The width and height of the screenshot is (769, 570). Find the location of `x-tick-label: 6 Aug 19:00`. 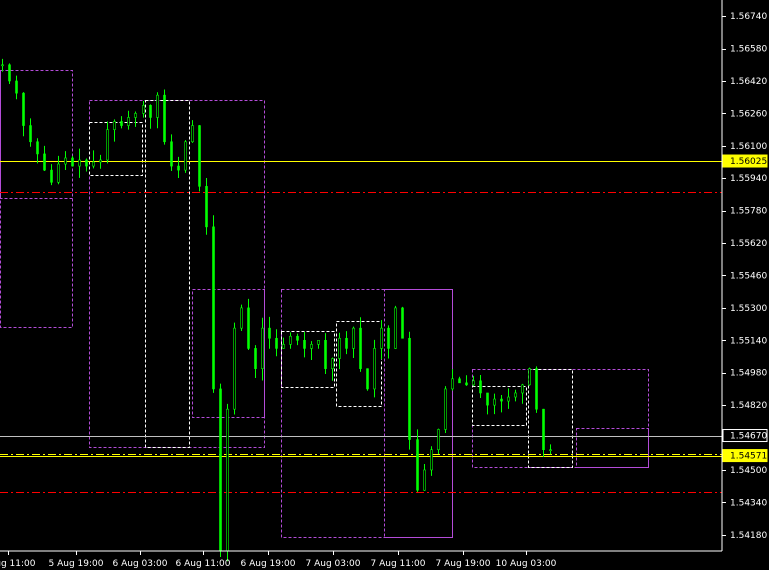

x-tick-label: 6 Aug 19:00 is located at coordinates (268, 564).